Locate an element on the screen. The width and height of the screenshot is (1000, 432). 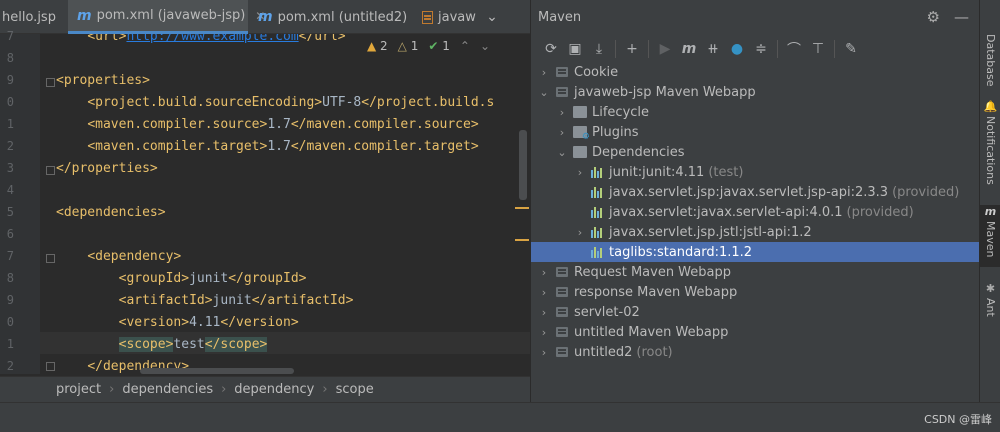
line-number-gutter: 7 8 9 0 1 2 3 4 5 6 7 8 9 0 1 2 is located at coordinates (20, 201).